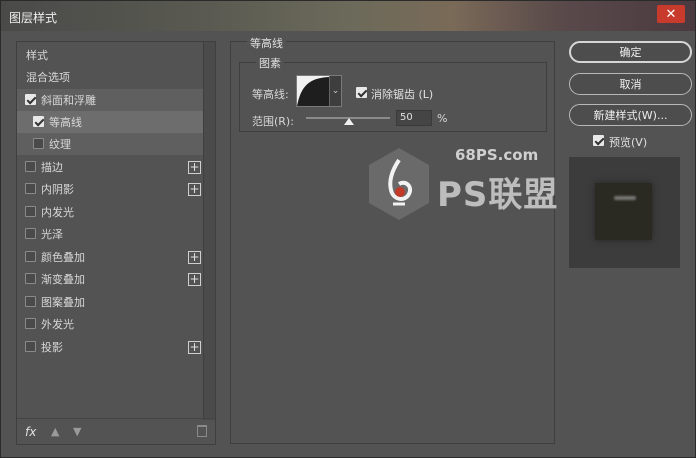  Describe the element at coordinates (630, 52) in the screenshot. I see `ok-button: 确定` at that location.